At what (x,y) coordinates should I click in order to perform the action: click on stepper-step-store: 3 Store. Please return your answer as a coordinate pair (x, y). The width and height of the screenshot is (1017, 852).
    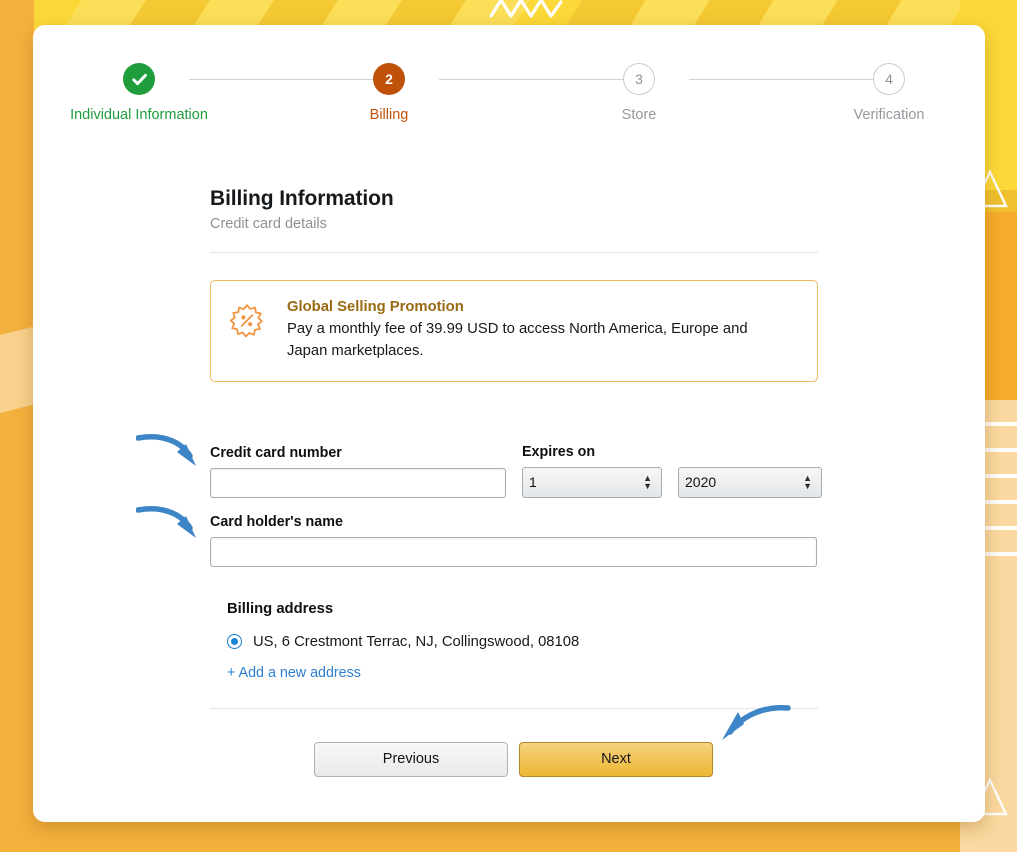
    Looking at the image, I should click on (639, 93).